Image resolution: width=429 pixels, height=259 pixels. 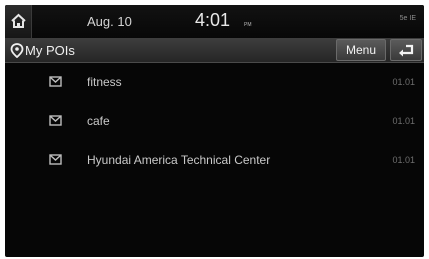 I want to click on page-title: My POIs, so click(x=50, y=50).